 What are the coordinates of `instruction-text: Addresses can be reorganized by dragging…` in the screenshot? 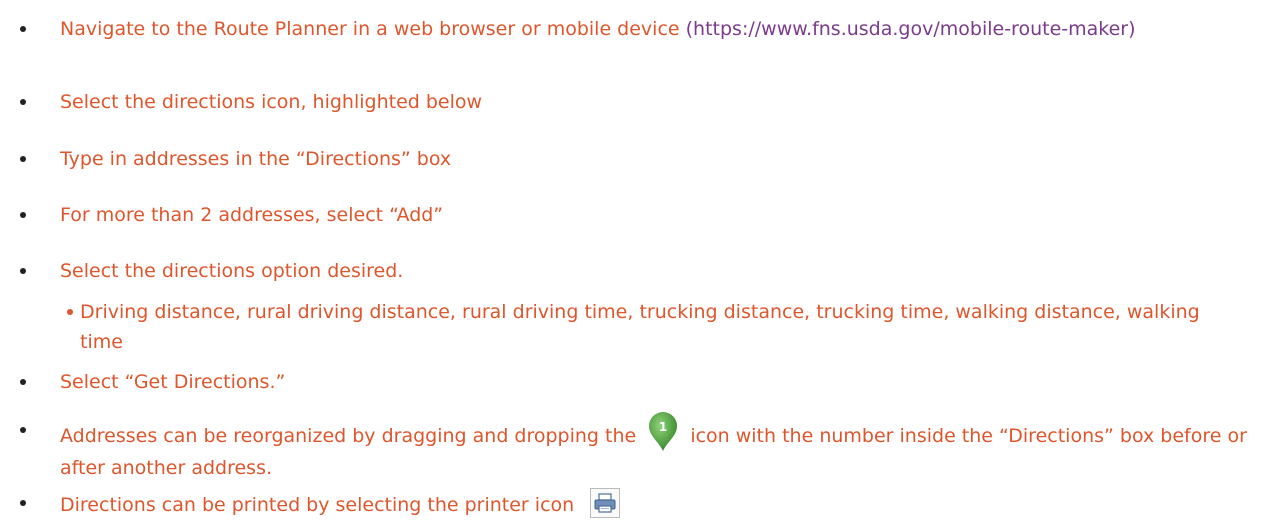 It's located at (348, 436).